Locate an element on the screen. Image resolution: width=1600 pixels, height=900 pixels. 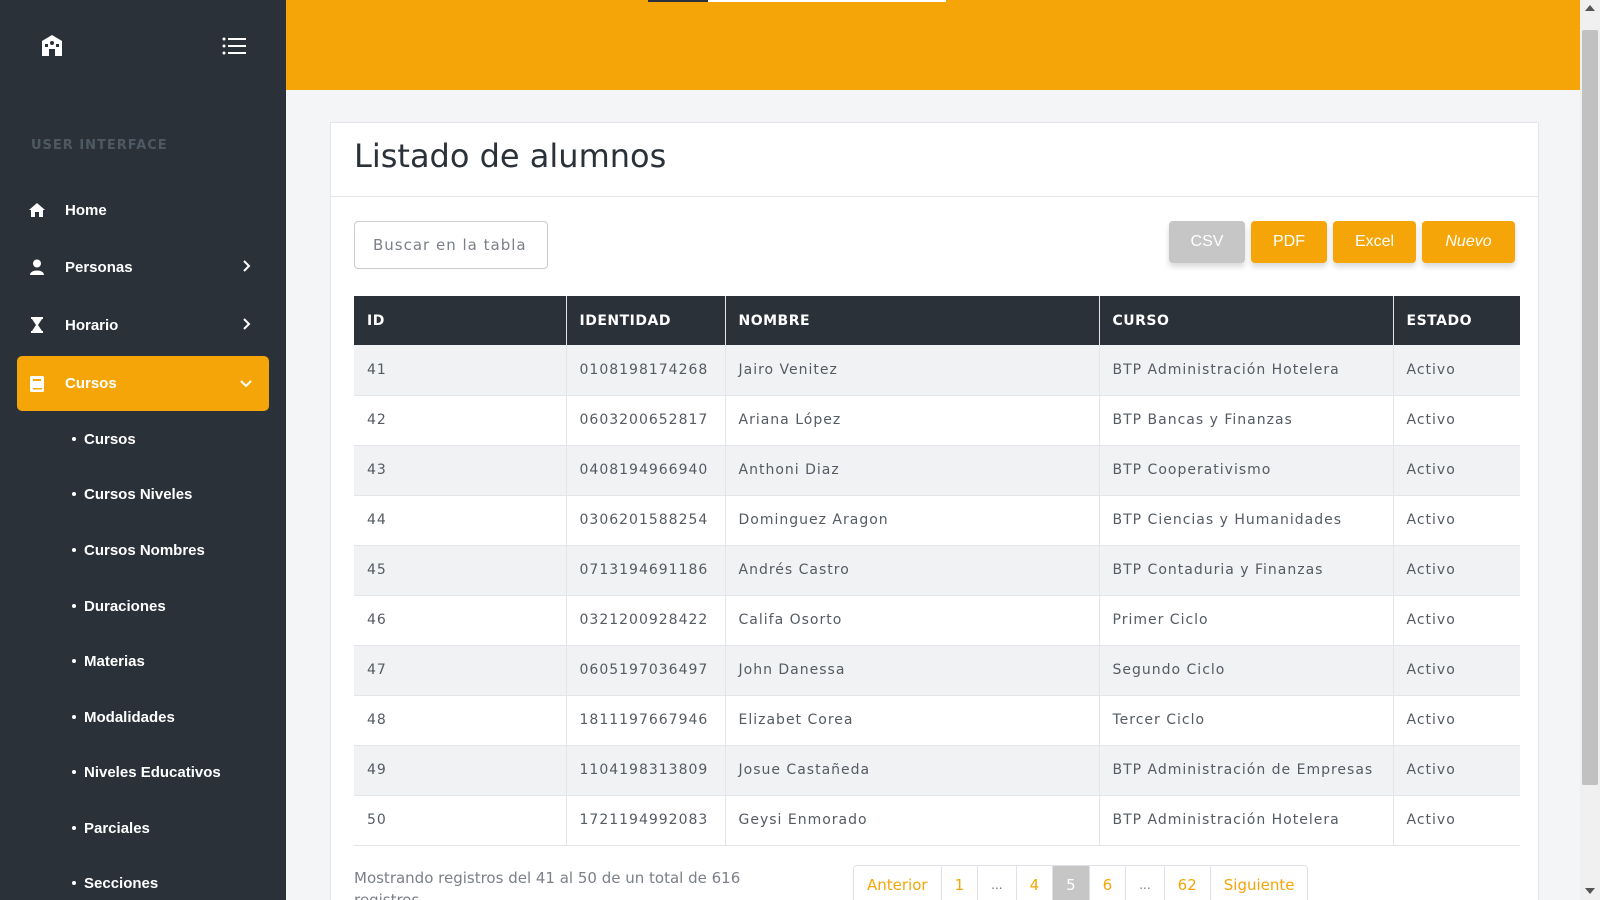
column-header-nombre: NOMBRE is located at coordinates (912, 320).